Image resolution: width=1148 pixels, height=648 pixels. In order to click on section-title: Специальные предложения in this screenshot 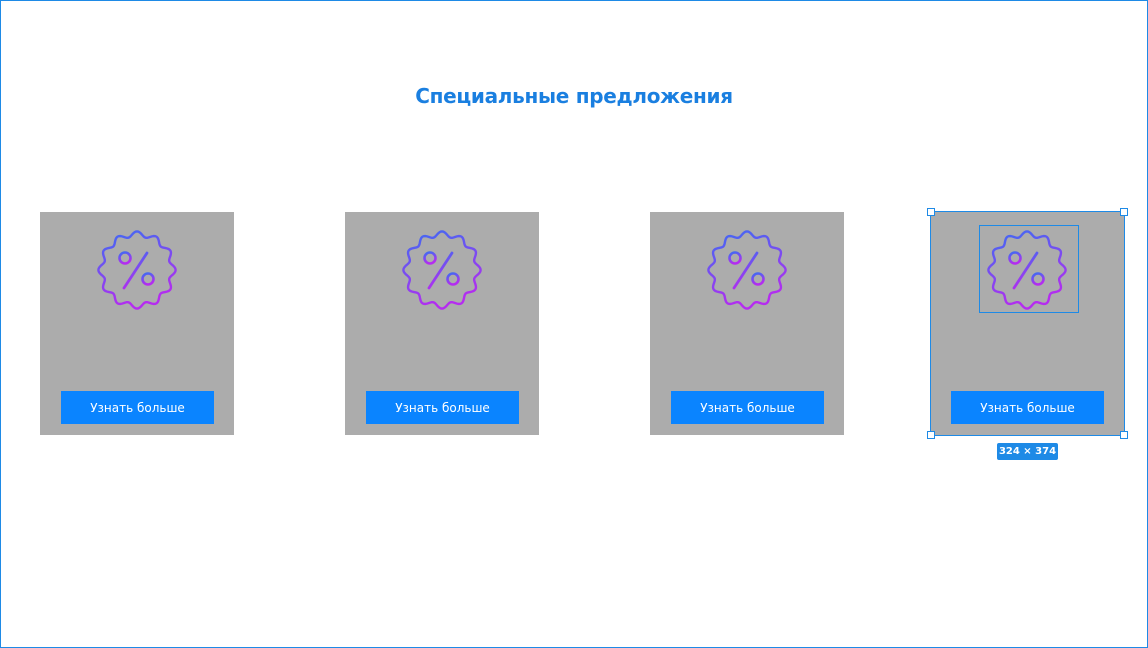, I will do `click(574, 96)`.